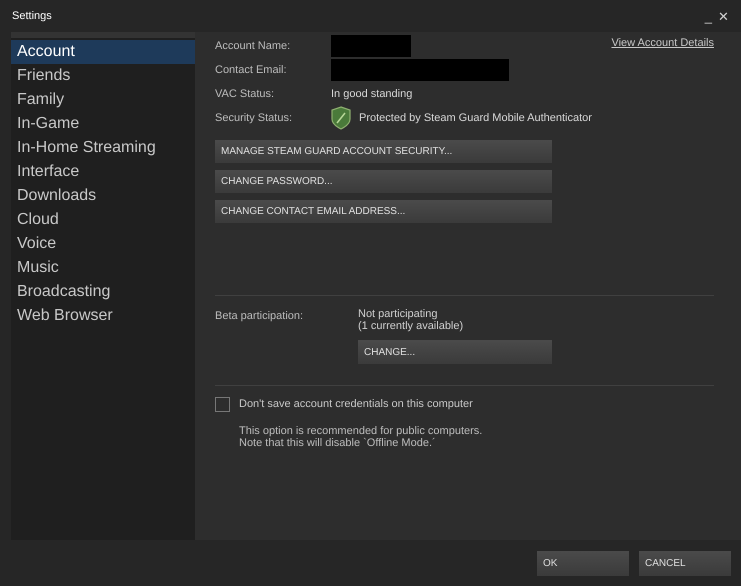 The height and width of the screenshot is (586, 741). Describe the element at coordinates (103, 316) in the screenshot. I see `sidebar-item: Web Browser` at that location.